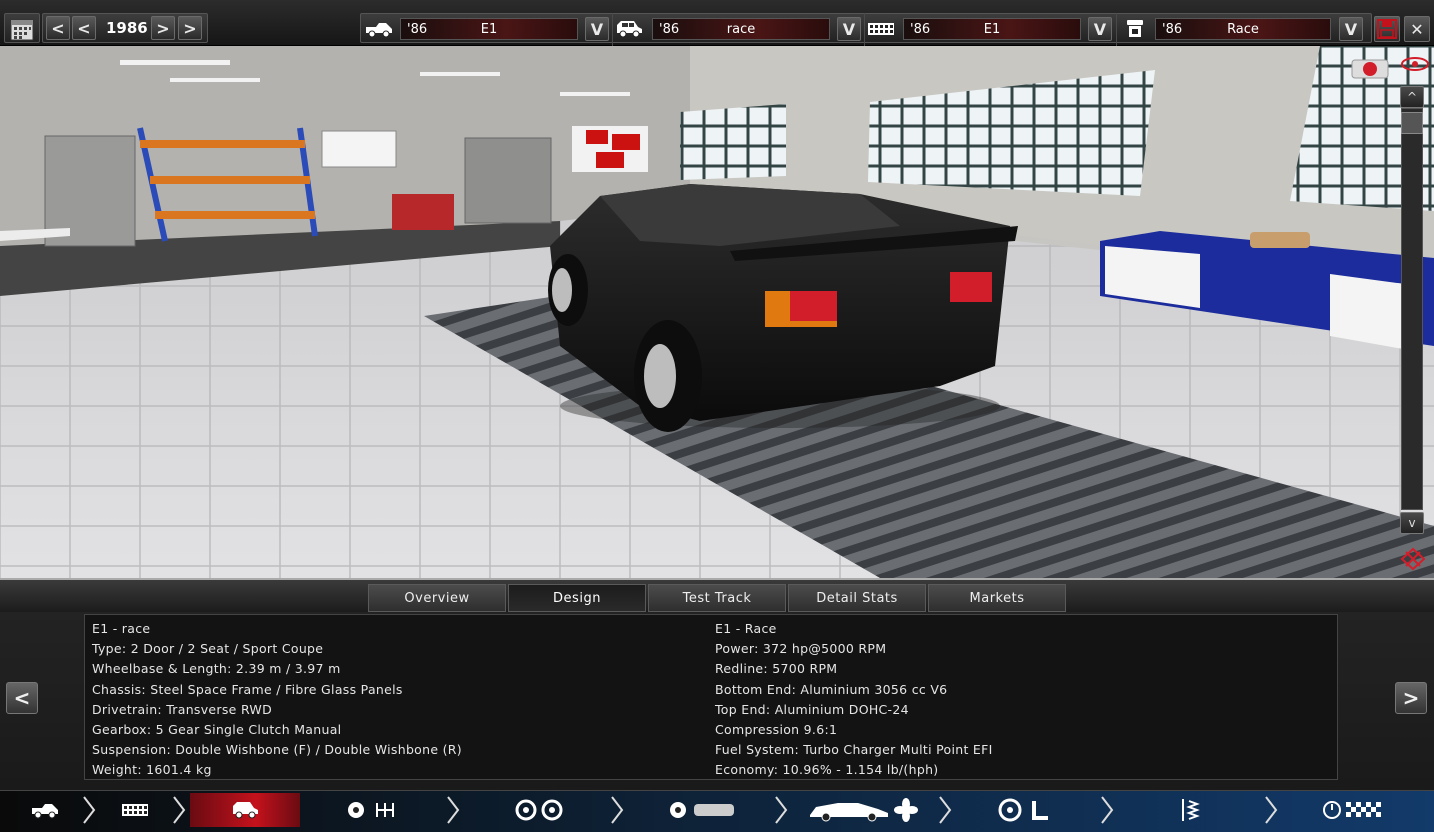 This screenshot has width=1434, height=832. What do you see at coordinates (216, 669) in the screenshot?
I see `car-wheelbase: Wheelbase & Length: 2.39 m / 3.97 m` at bounding box center [216, 669].